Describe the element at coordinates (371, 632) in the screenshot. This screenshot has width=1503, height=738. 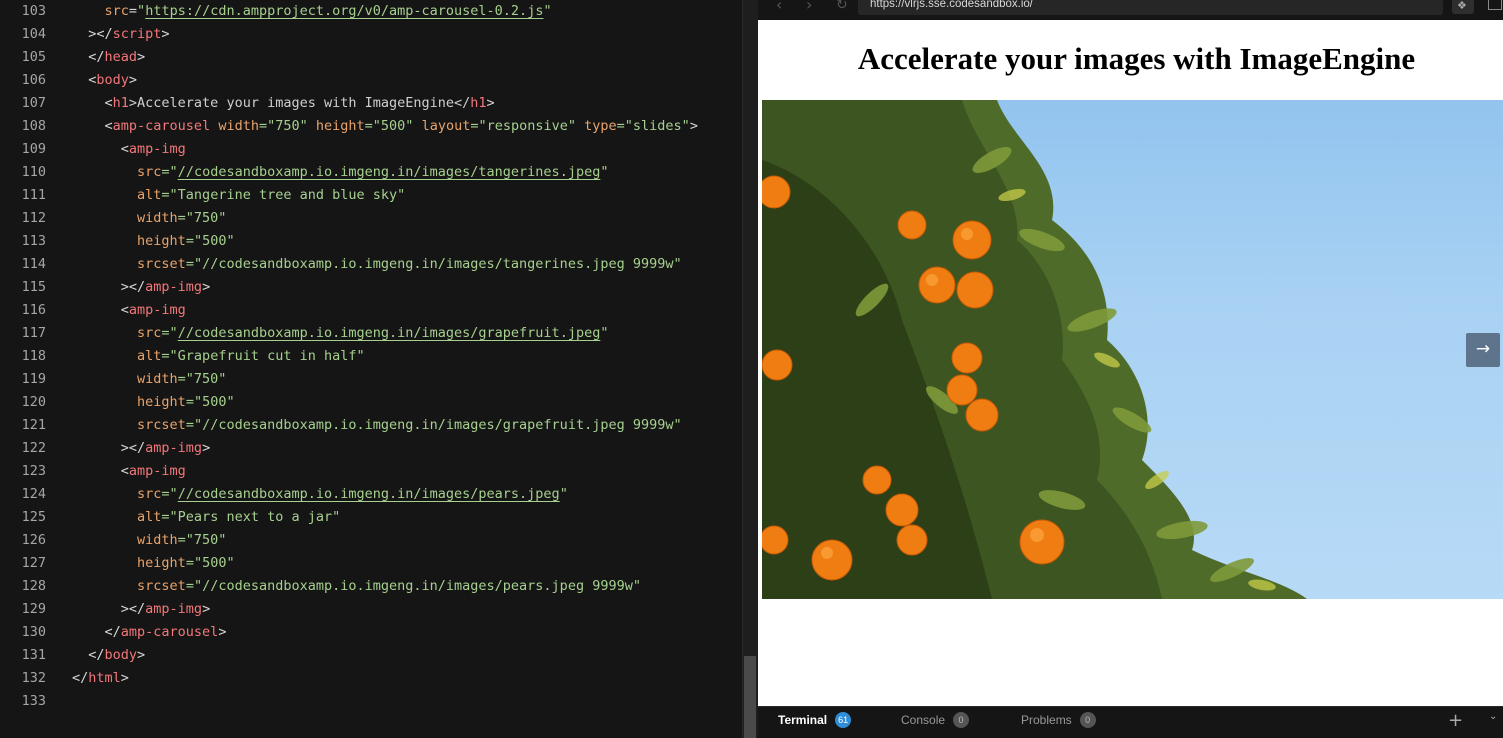
I see `code-line: 130 </amp-carousel>` at that location.